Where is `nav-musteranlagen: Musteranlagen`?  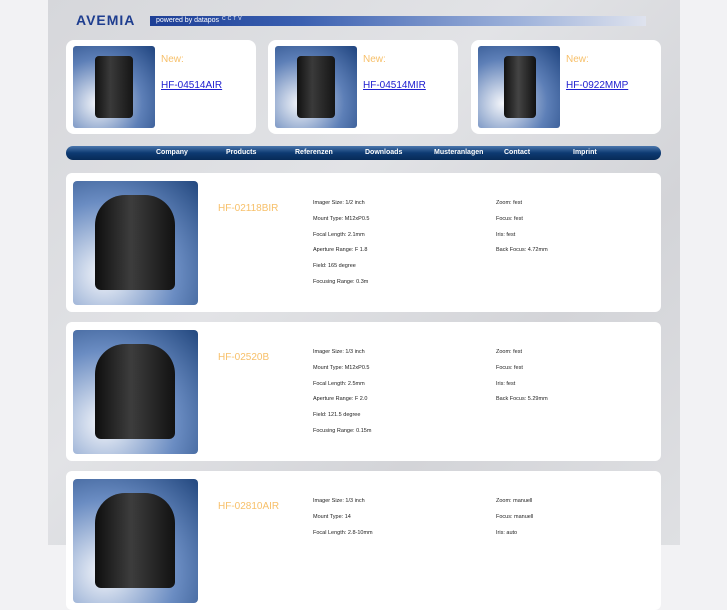 nav-musteranlagen: Musteranlagen is located at coordinates (458, 152).